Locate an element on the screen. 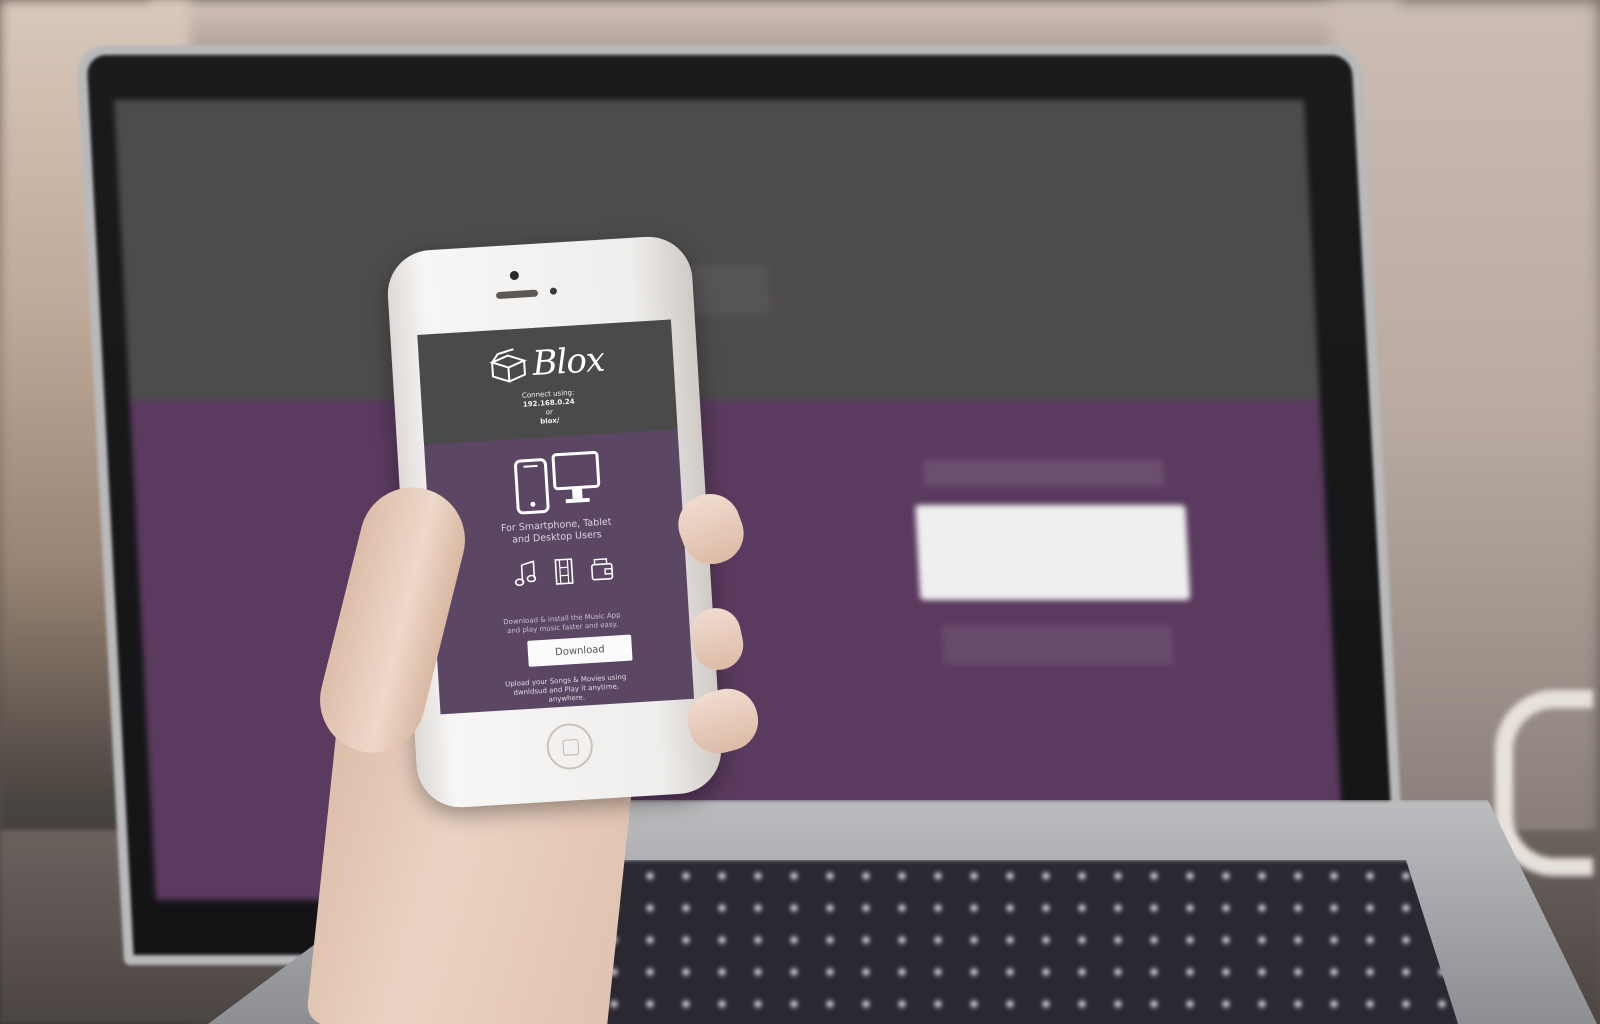  wallet-icon is located at coordinates (602, 569).